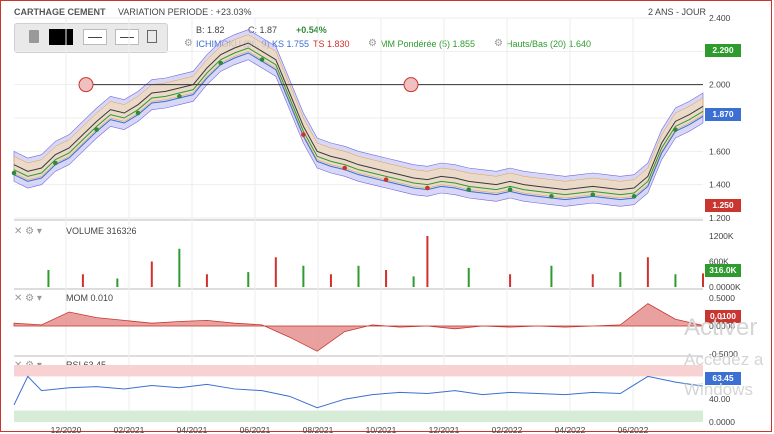  I want to click on rsi-tick-label: 0.0000, so click(722, 422).